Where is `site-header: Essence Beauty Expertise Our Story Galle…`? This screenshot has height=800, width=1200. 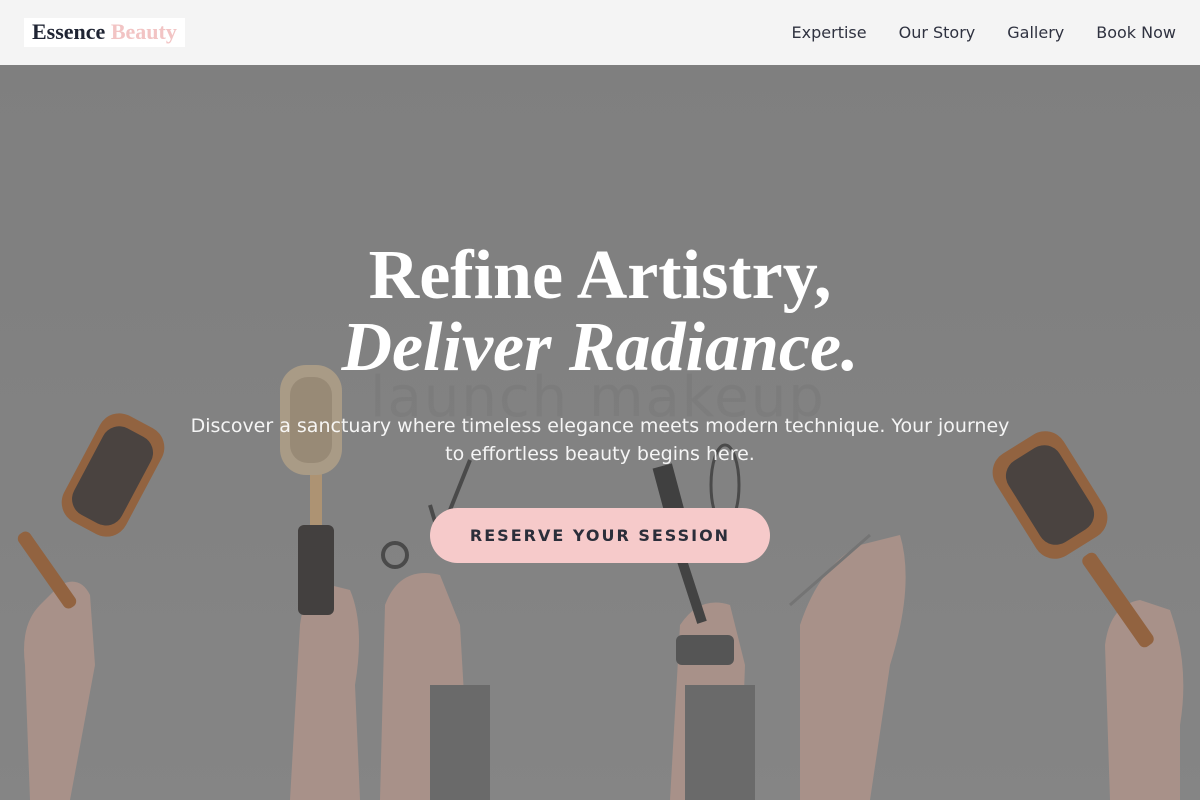 site-header: Essence Beauty Expertise Our Story Galle… is located at coordinates (600, 32).